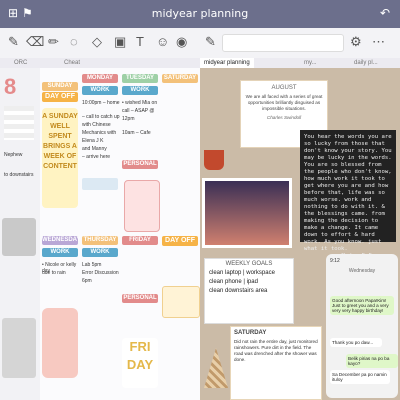 Image resolution: width=400 pixels, height=400 pixels. I want to click on eraser-icon: ⌫, so click(35, 42).